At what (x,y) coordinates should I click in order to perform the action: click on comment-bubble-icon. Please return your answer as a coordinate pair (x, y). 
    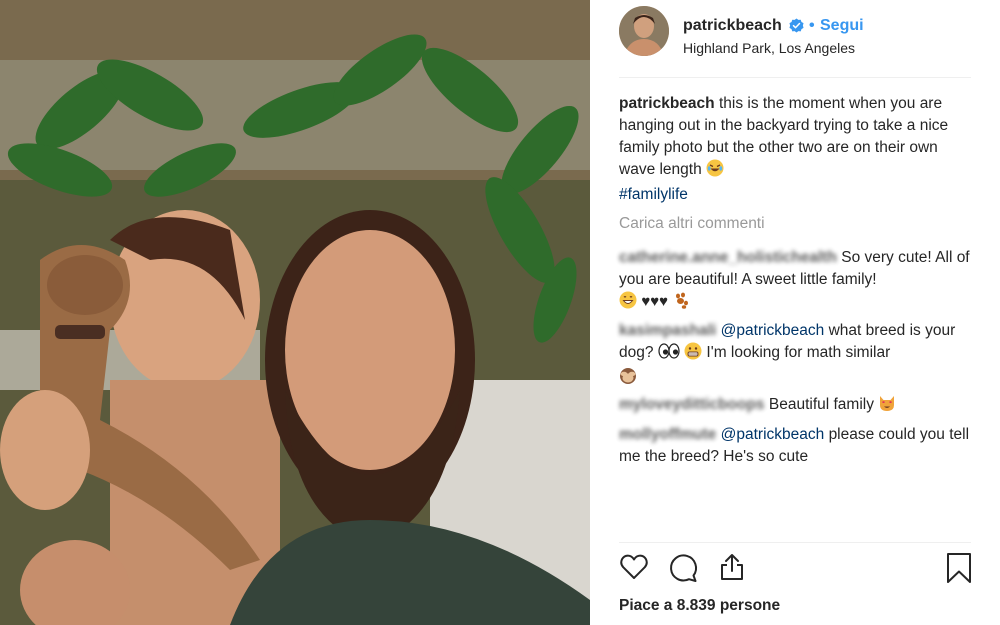
    Looking at the image, I should click on (683, 568).